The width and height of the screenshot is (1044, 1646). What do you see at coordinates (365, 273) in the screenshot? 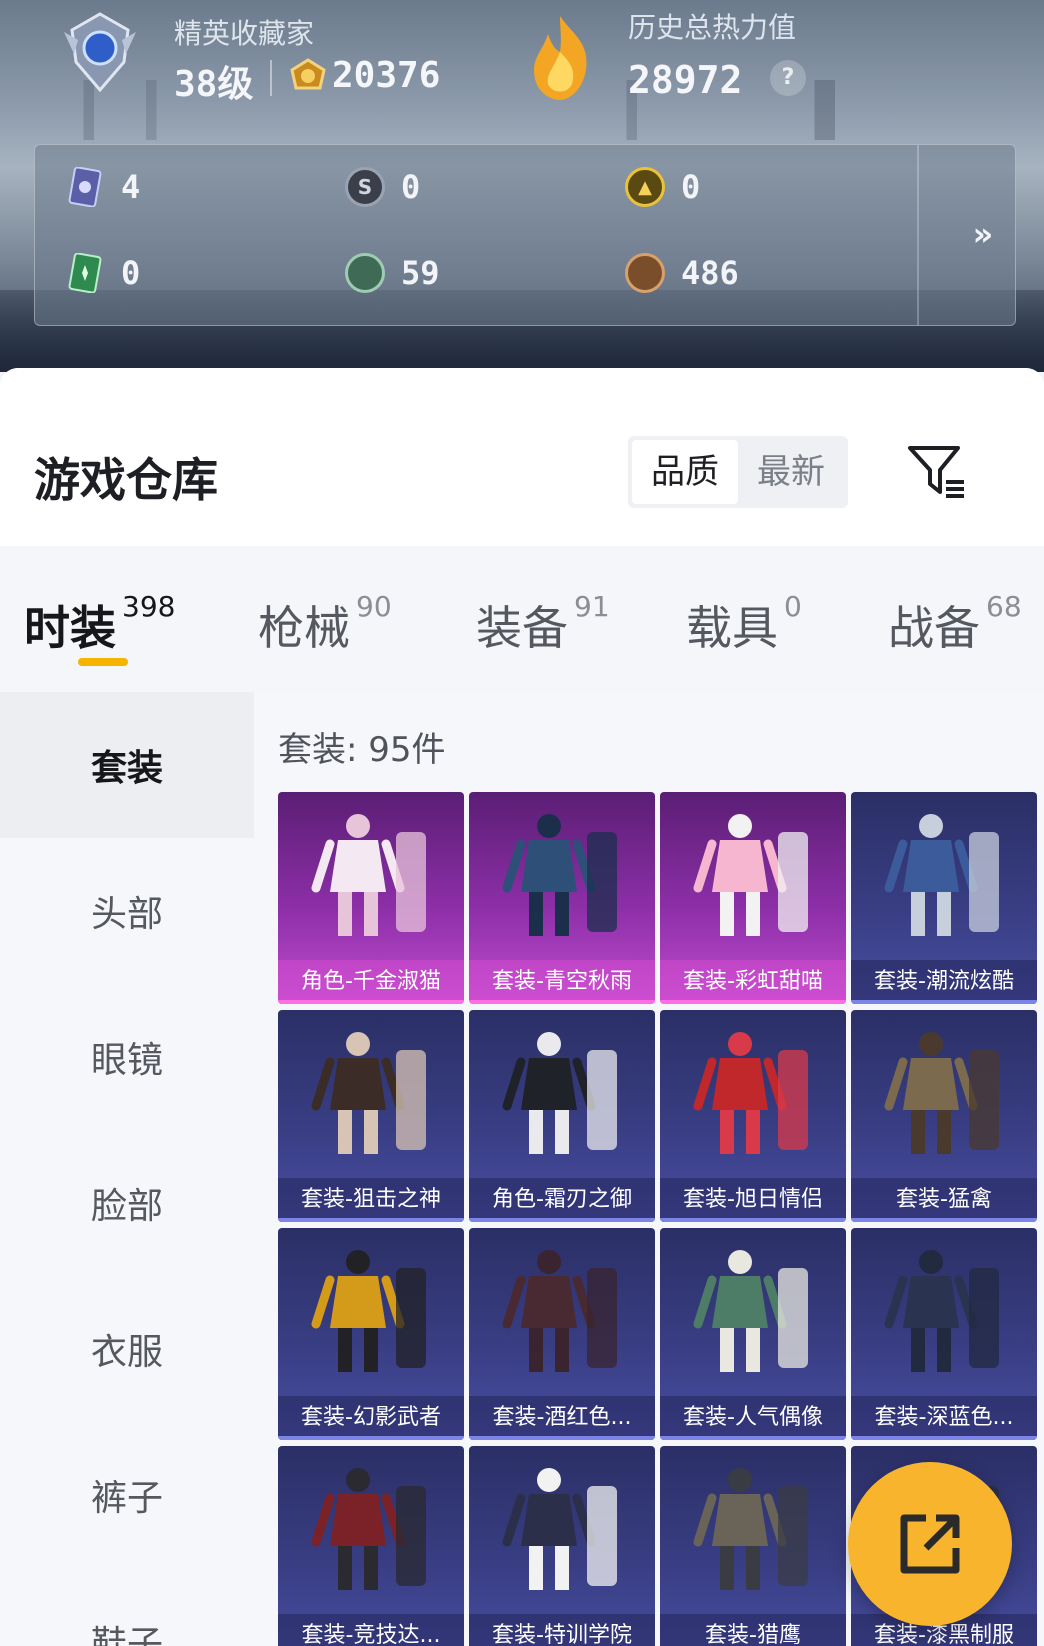
I see `green-token-icon` at bounding box center [365, 273].